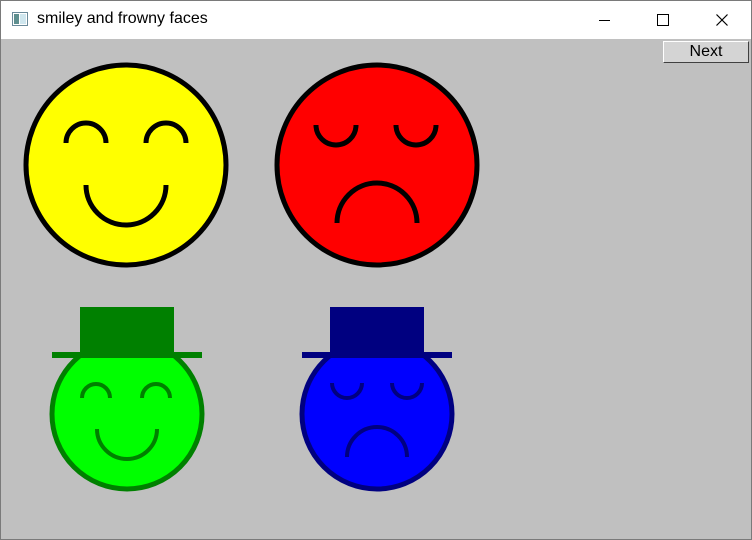 This screenshot has width=752, height=540. I want to click on close-icon, so click(722, 20).